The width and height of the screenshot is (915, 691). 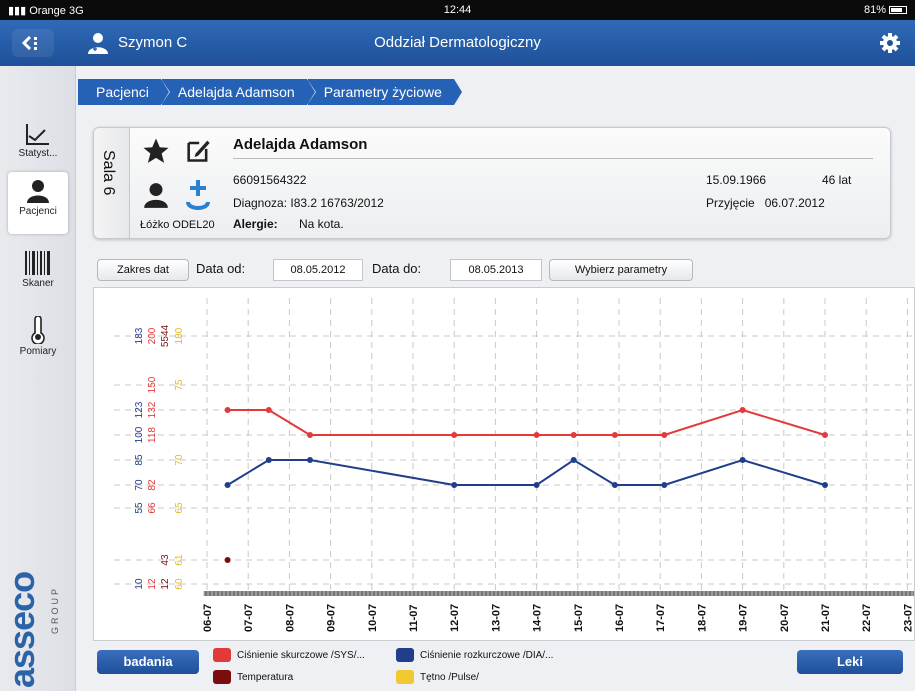 I want to click on thermometer-icon, so click(x=38, y=330).